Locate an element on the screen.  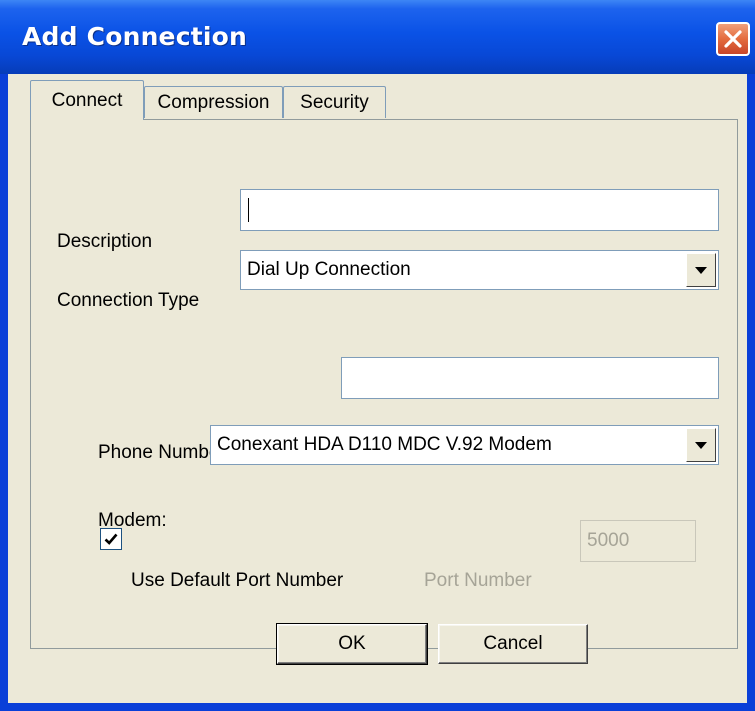
tab-connect: Connect is located at coordinates (87, 100).